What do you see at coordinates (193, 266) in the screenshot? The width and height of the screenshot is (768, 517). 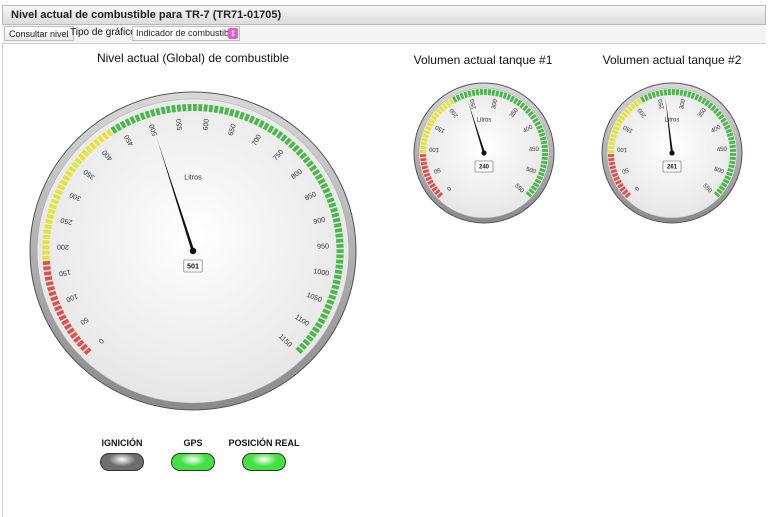 I see `gauge-value-label: 501` at bounding box center [193, 266].